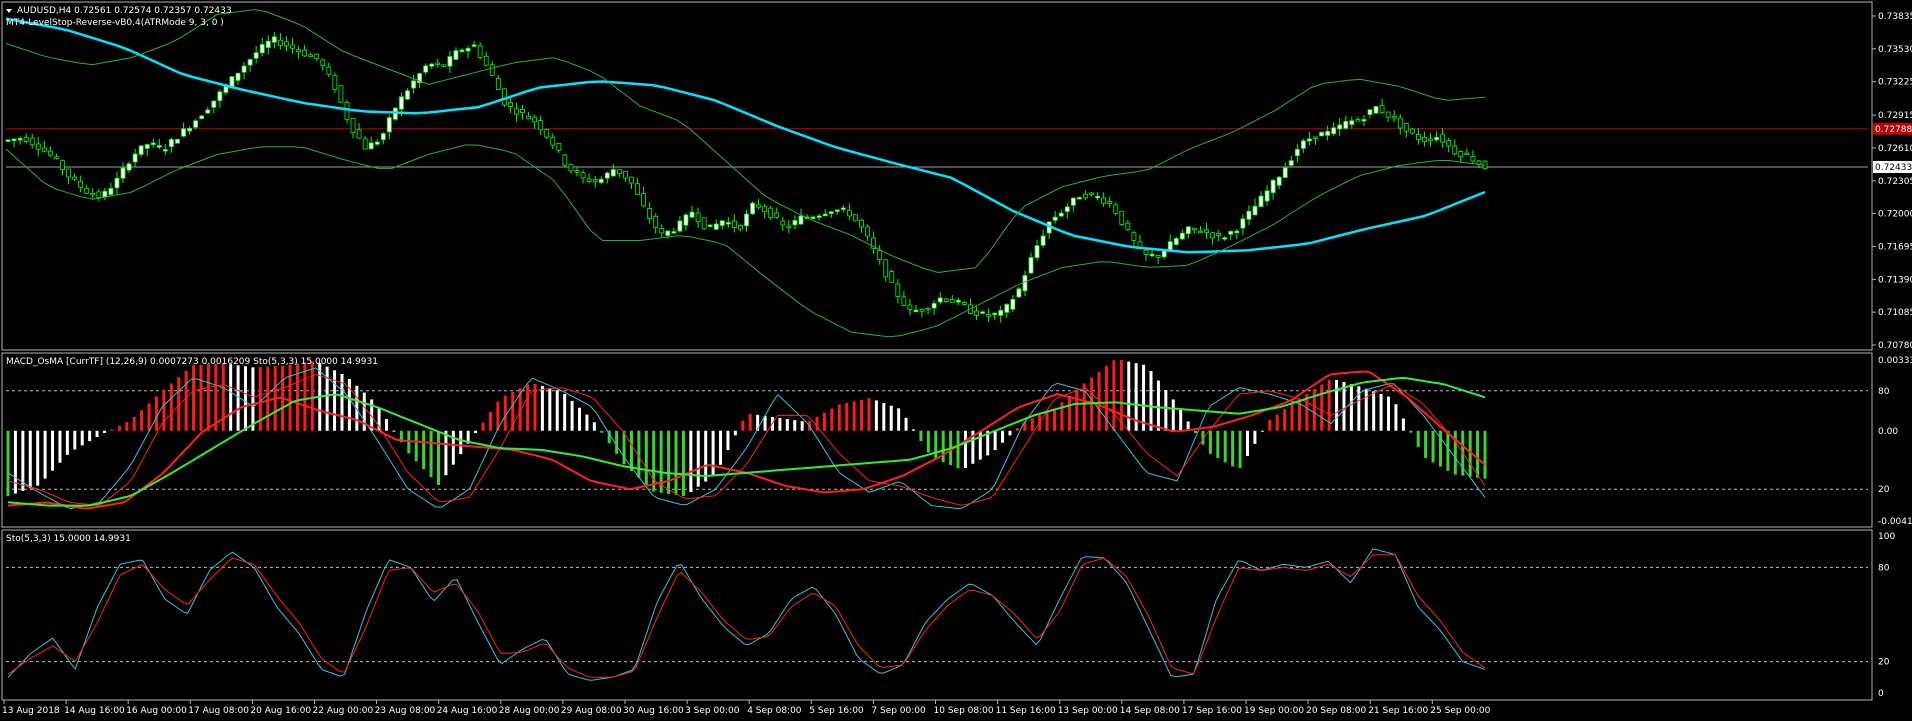 This screenshot has height=721, width=1912. Describe the element at coordinates (156, 711) in the screenshot. I see `time-axis-label: 16 Aug 00:00` at that location.